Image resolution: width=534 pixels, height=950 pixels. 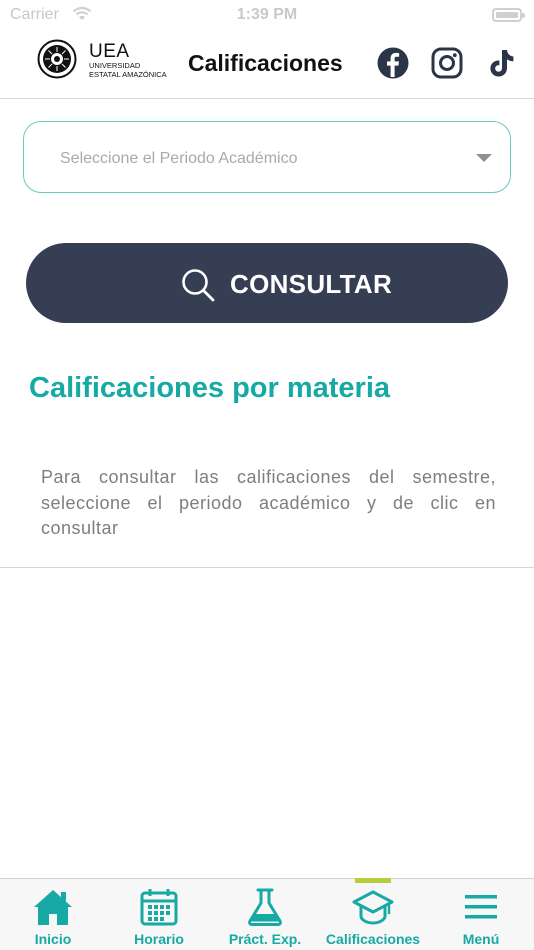 I want to click on nav-item-practicas: Práct. Exp., so click(x=265, y=914).